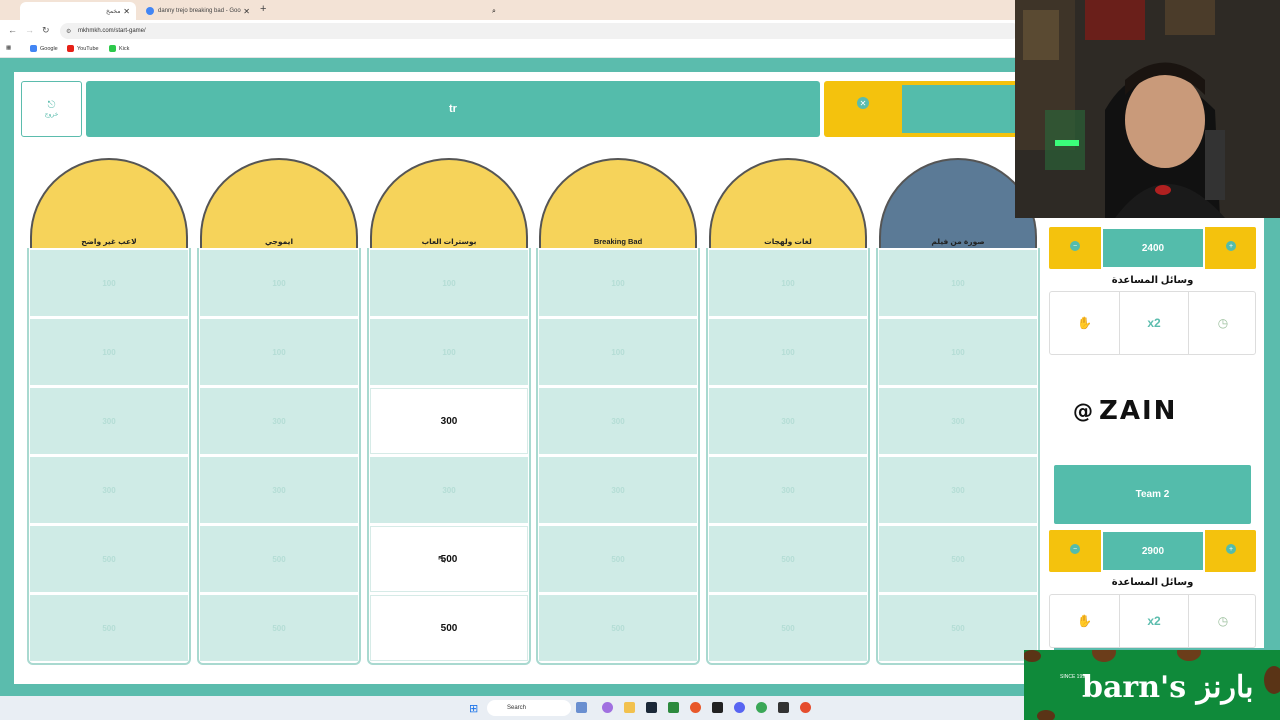 The image size is (1280, 720). What do you see at coordinates (629, 707) in the screenshot?
I see `file-explorer-icon` at bounding box center [629, 707].